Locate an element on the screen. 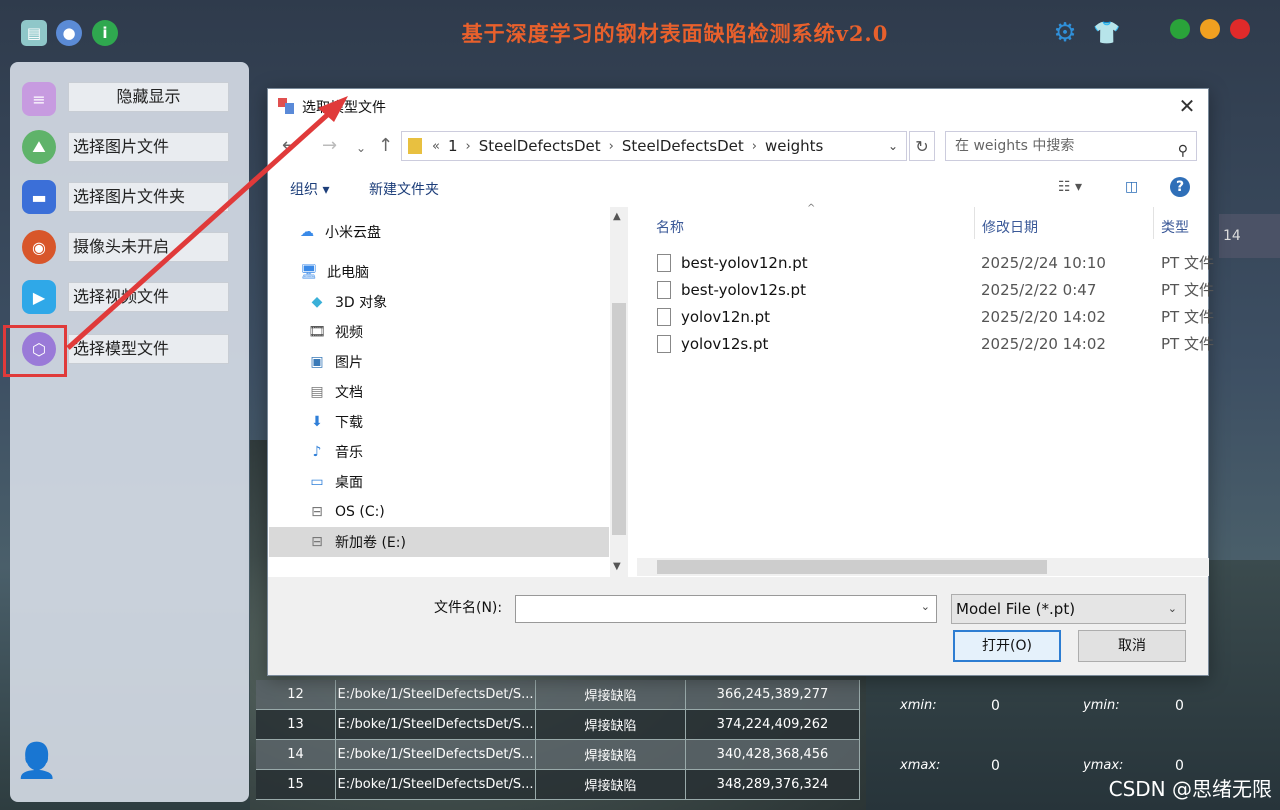 This screenshot has width=1280, height=810. folder-icon: ▬ is located at coordinates (39, 197).